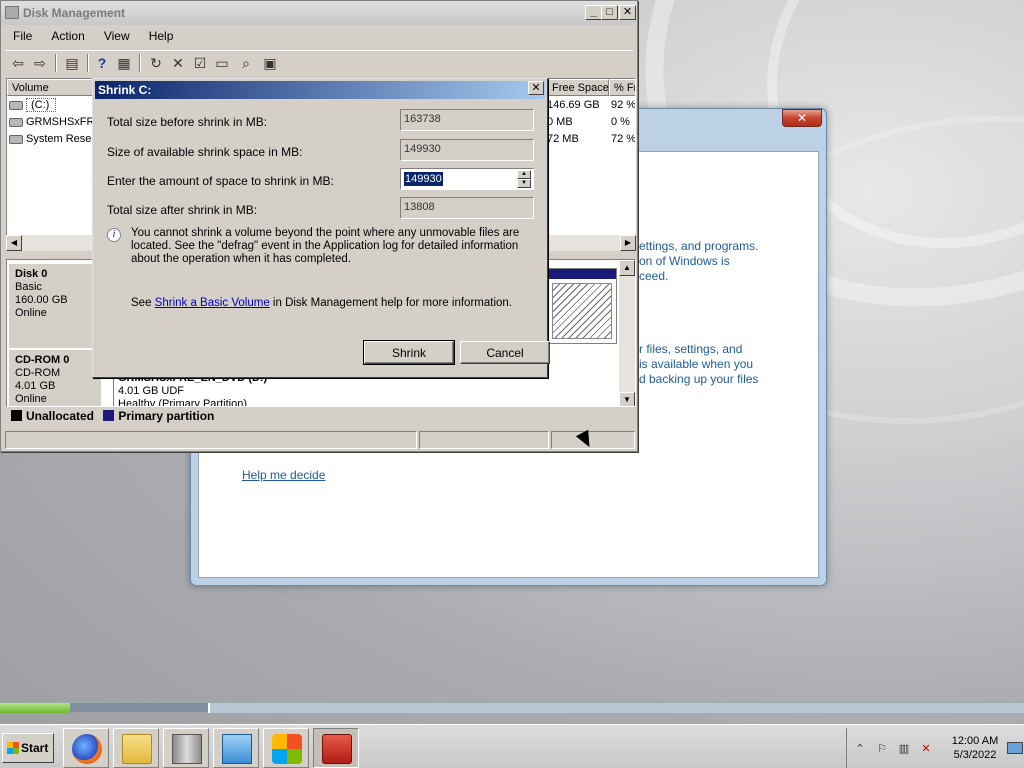 The height and width of the screenshot is (768, 1024). I want to click on folder-icon, so click(137, 749).